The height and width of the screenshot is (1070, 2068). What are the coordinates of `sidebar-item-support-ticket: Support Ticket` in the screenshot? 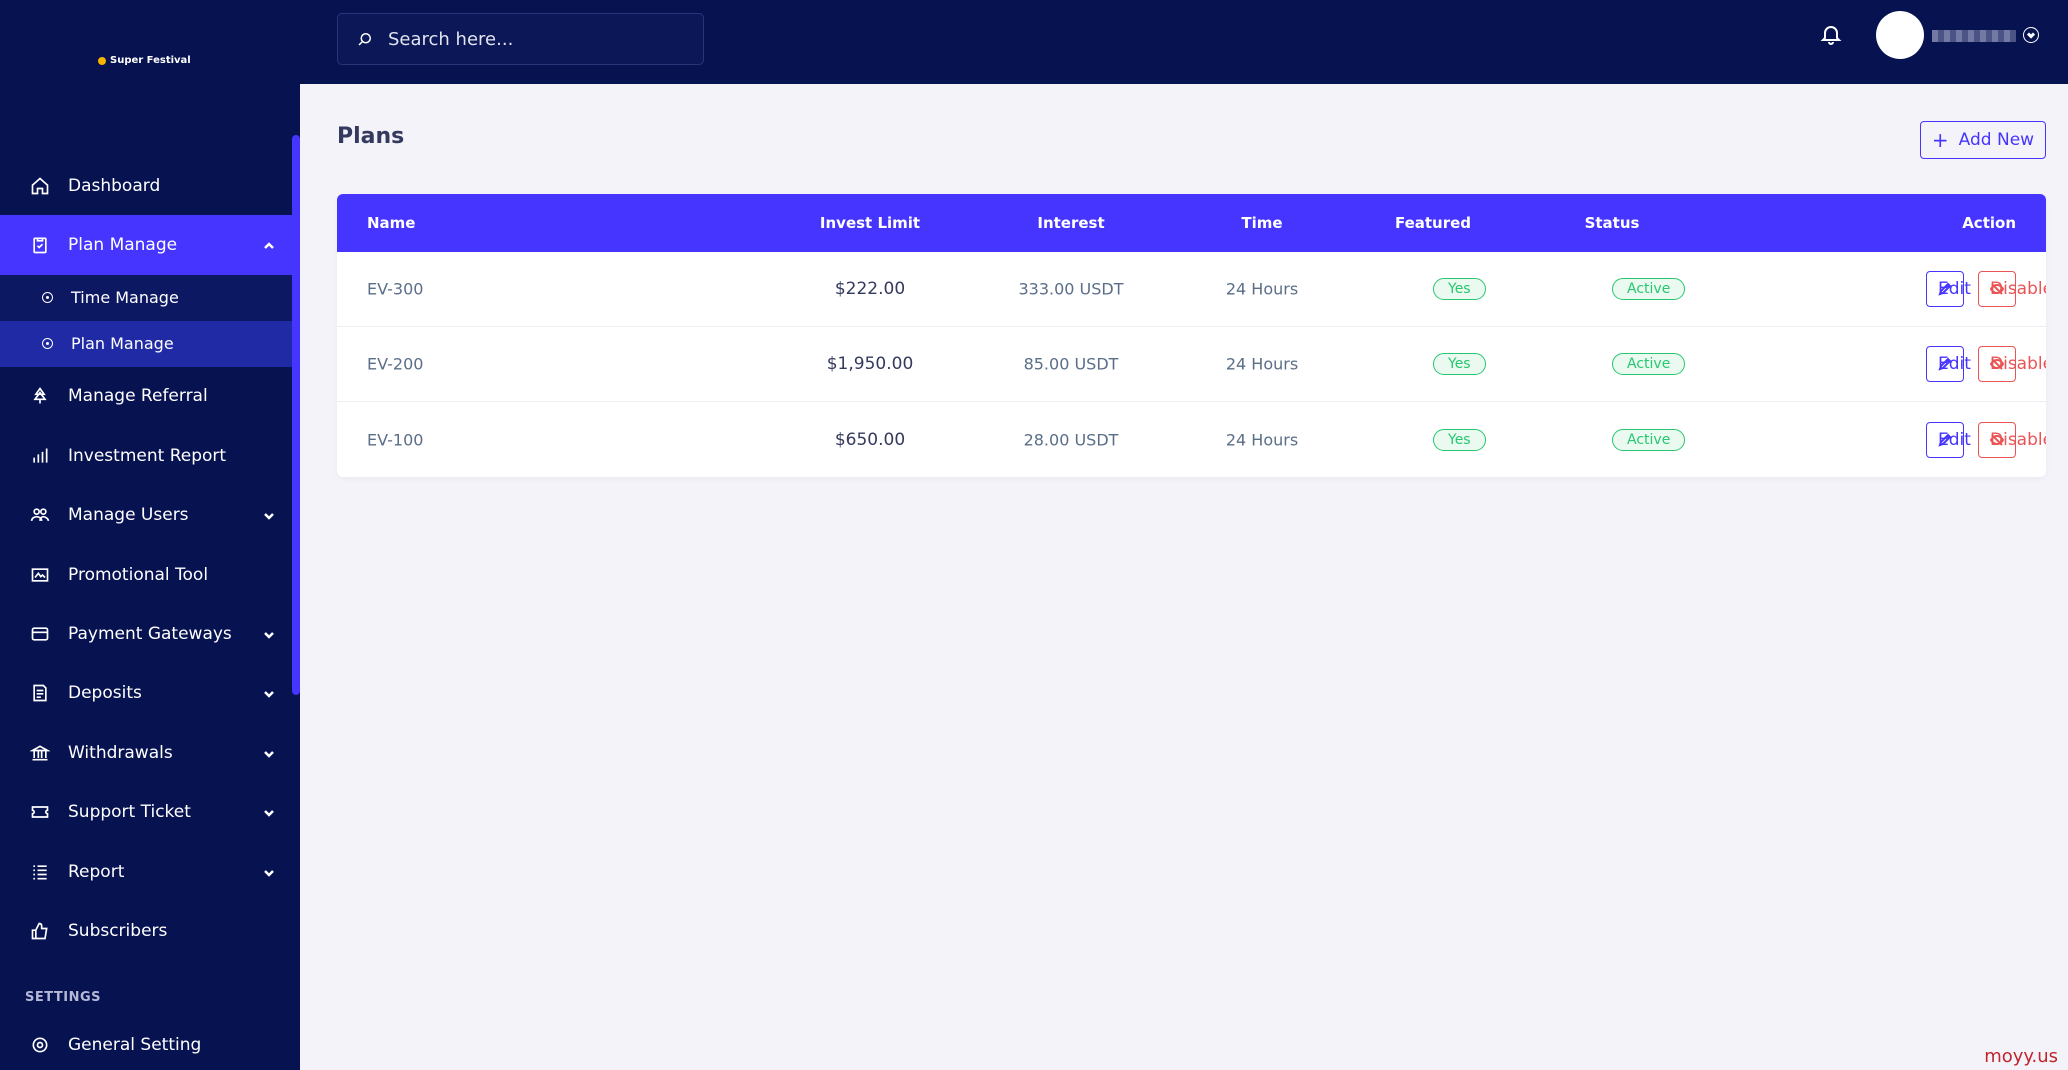 It's located at (146, 812).